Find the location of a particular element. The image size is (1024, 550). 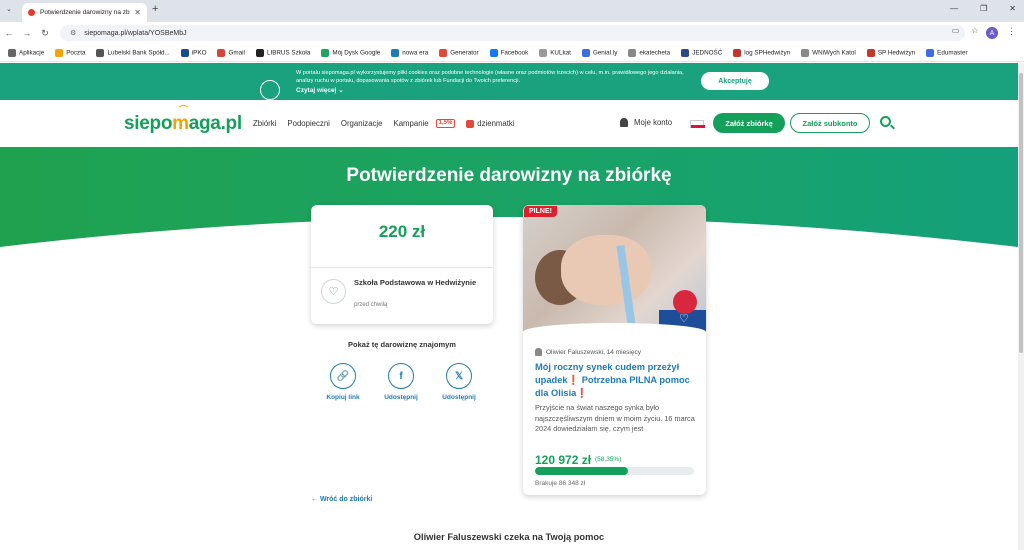

logo-part-2: m is located at coordinates (180, 123).